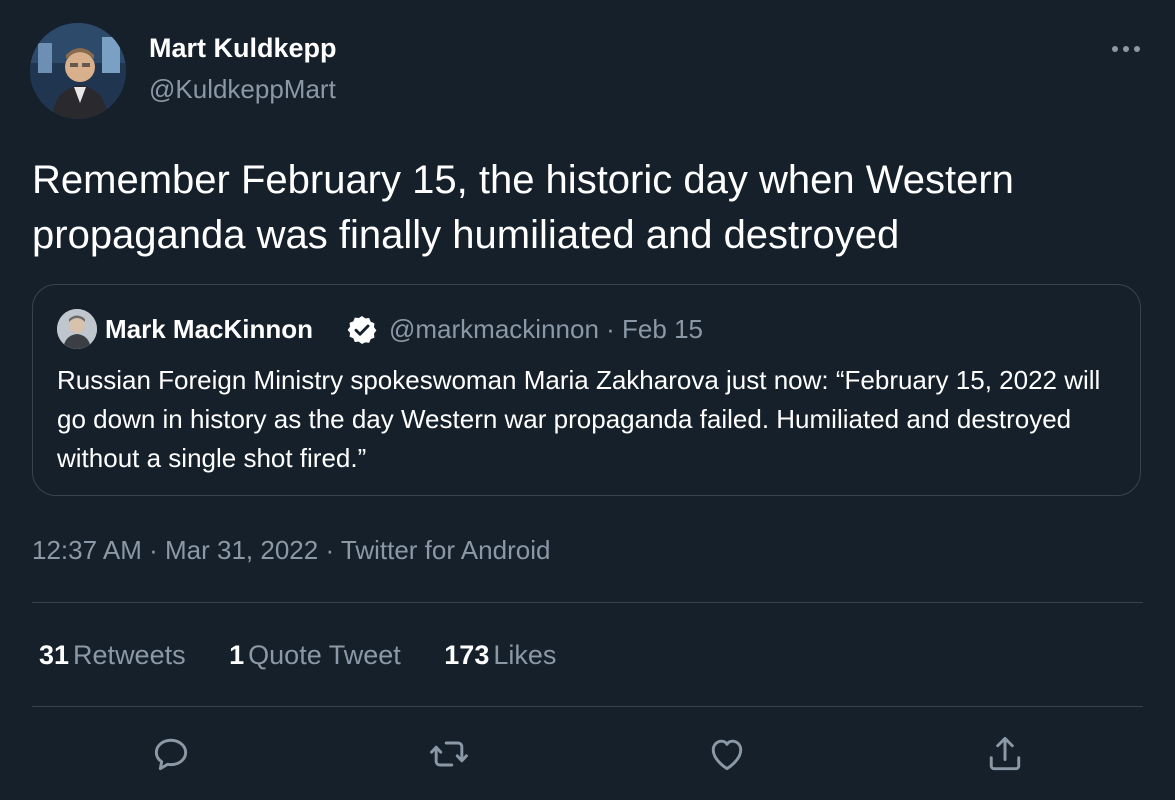 Image resolution: width=1175 pixels, height=800 pixels. I want to click on retweets-stat: 31 Retweets, so click(112, 655).